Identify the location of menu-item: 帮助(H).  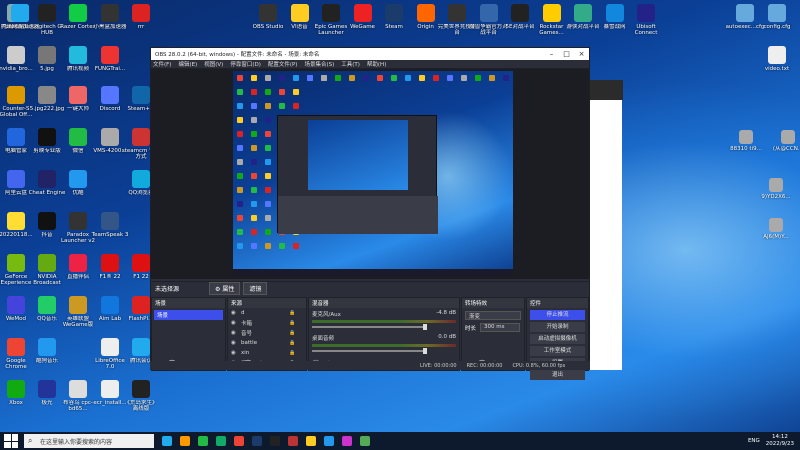
(376, 64).